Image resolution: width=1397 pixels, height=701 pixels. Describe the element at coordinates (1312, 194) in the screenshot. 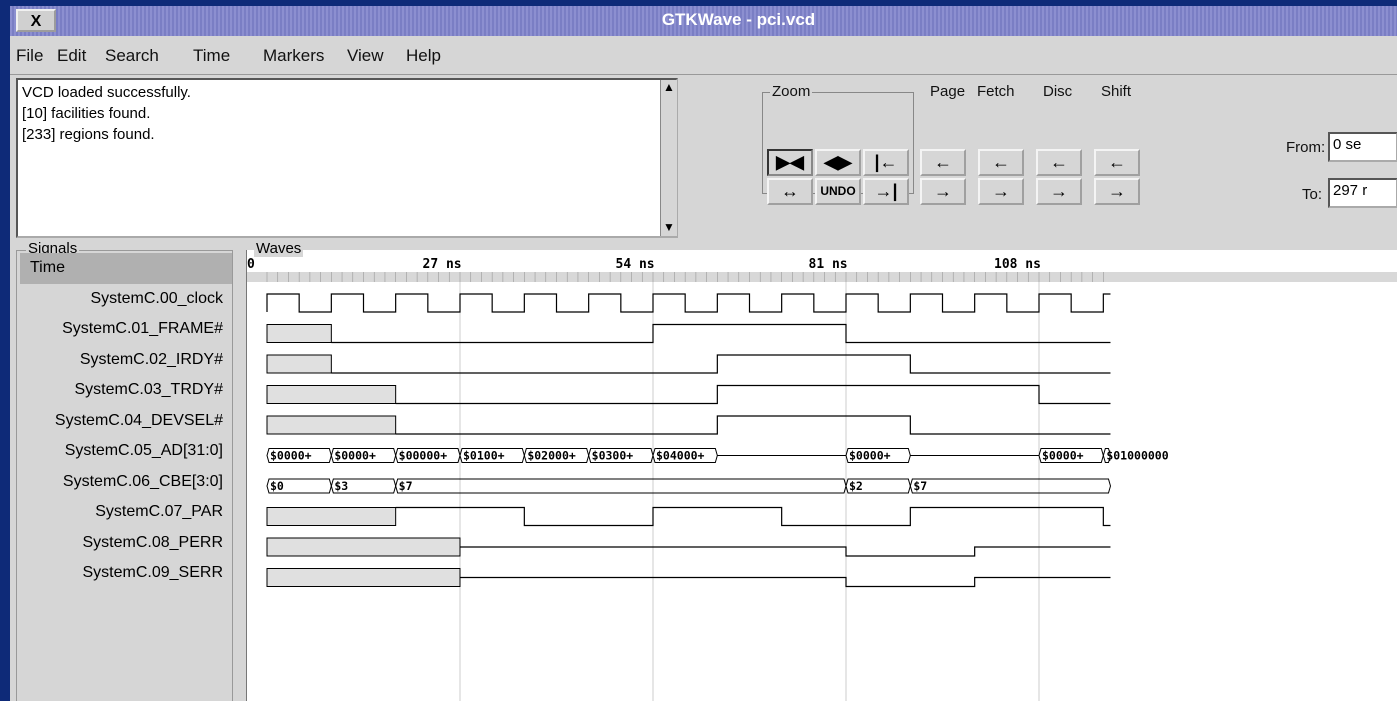

I see `to-label: To:` at that location.